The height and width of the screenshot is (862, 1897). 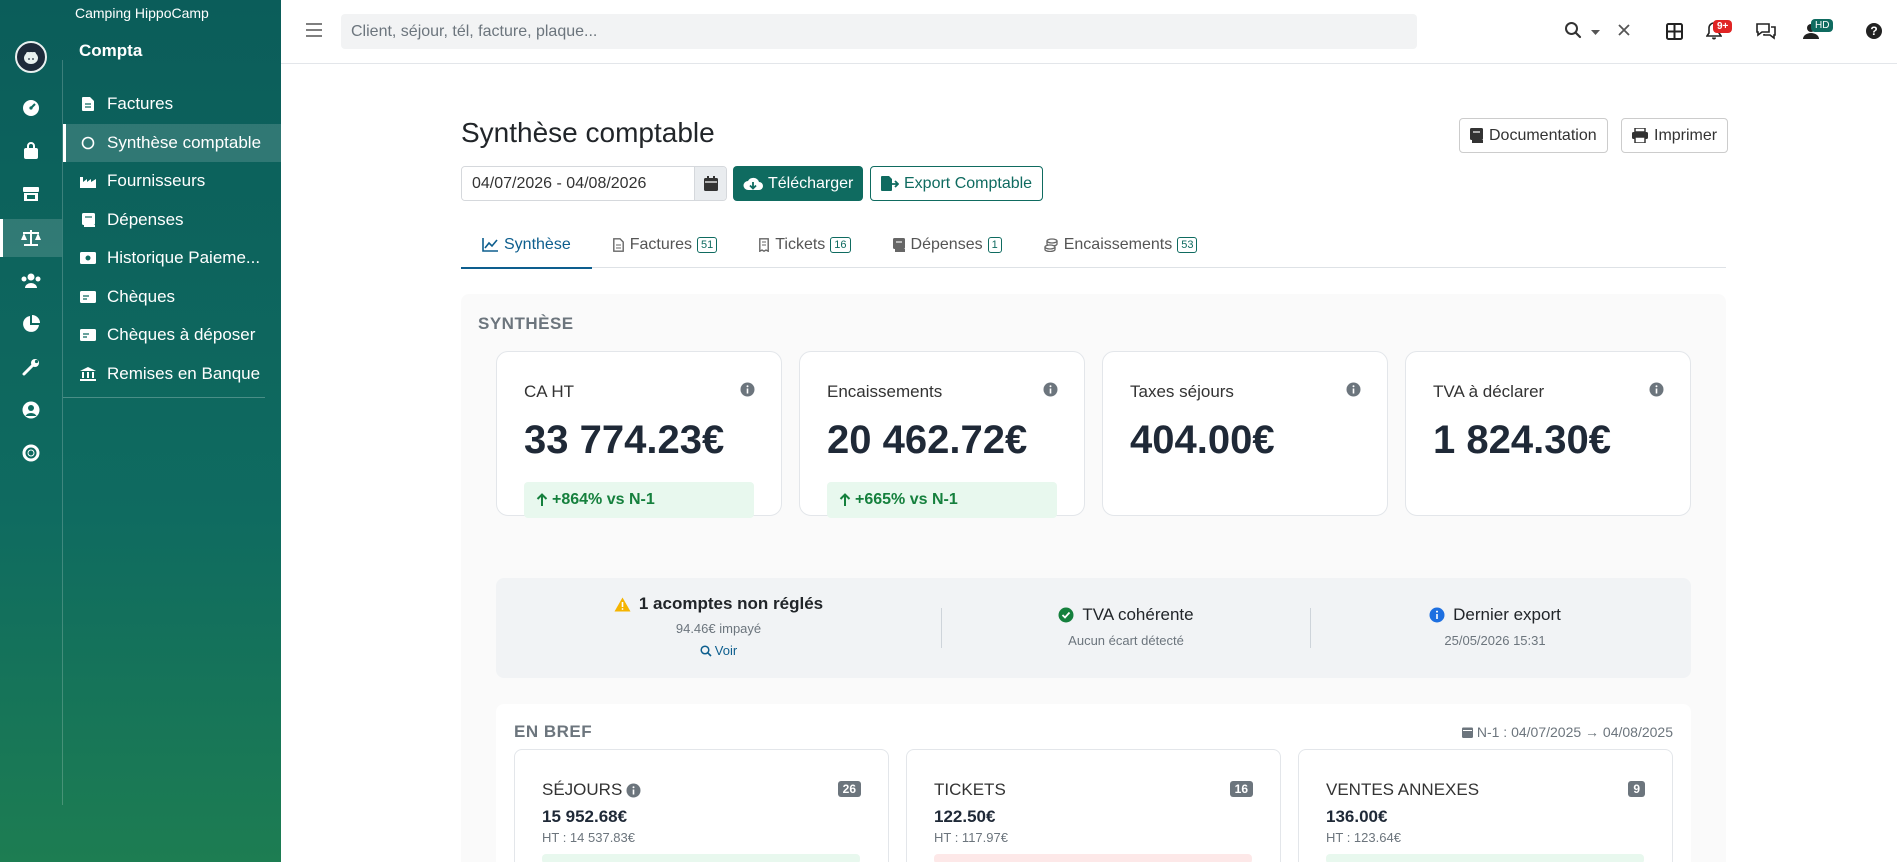 I want to click on sidebar-item-cheques: Chèques, so click(x=172, y=297).